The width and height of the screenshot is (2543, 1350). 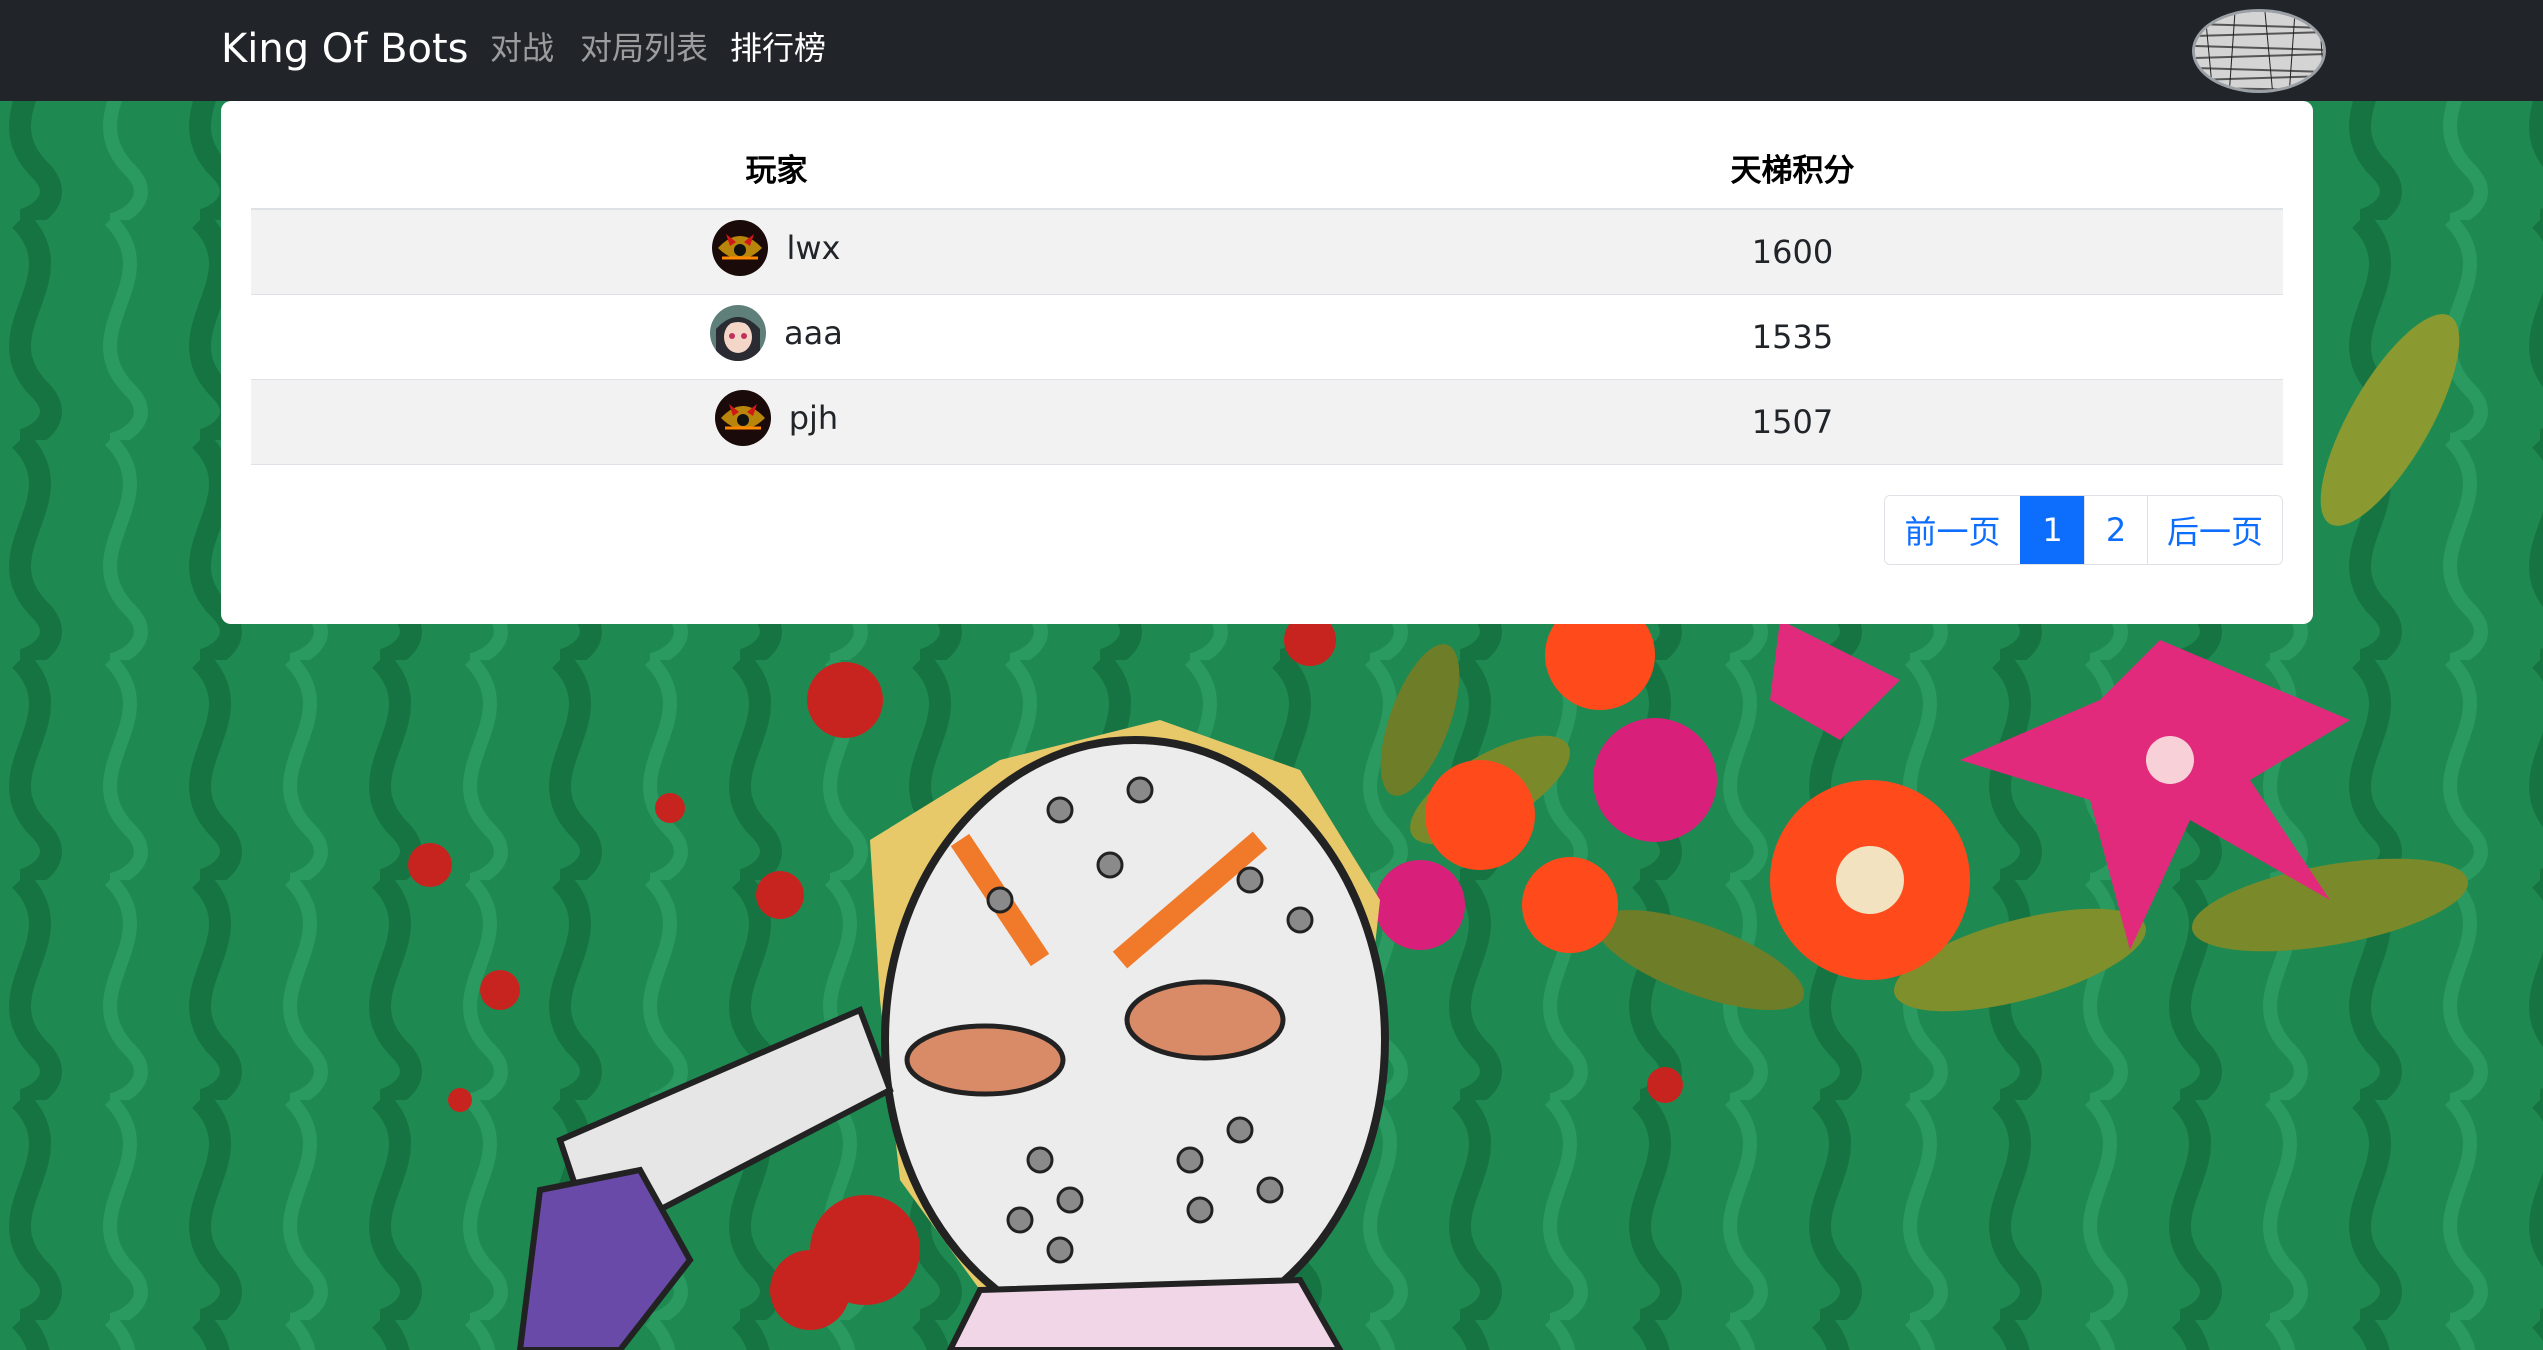 I want to click on rating-cell: 1600, so click(x=1792, y=252).